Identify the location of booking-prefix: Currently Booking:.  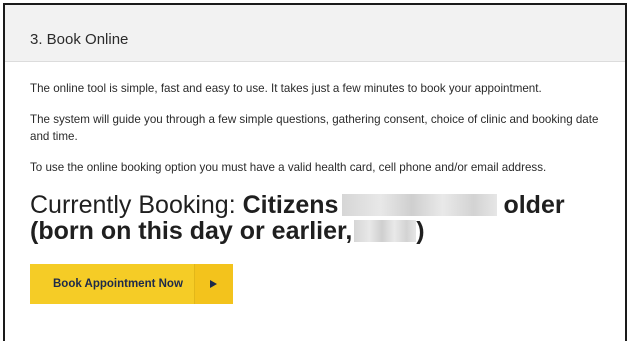
(136, 205).